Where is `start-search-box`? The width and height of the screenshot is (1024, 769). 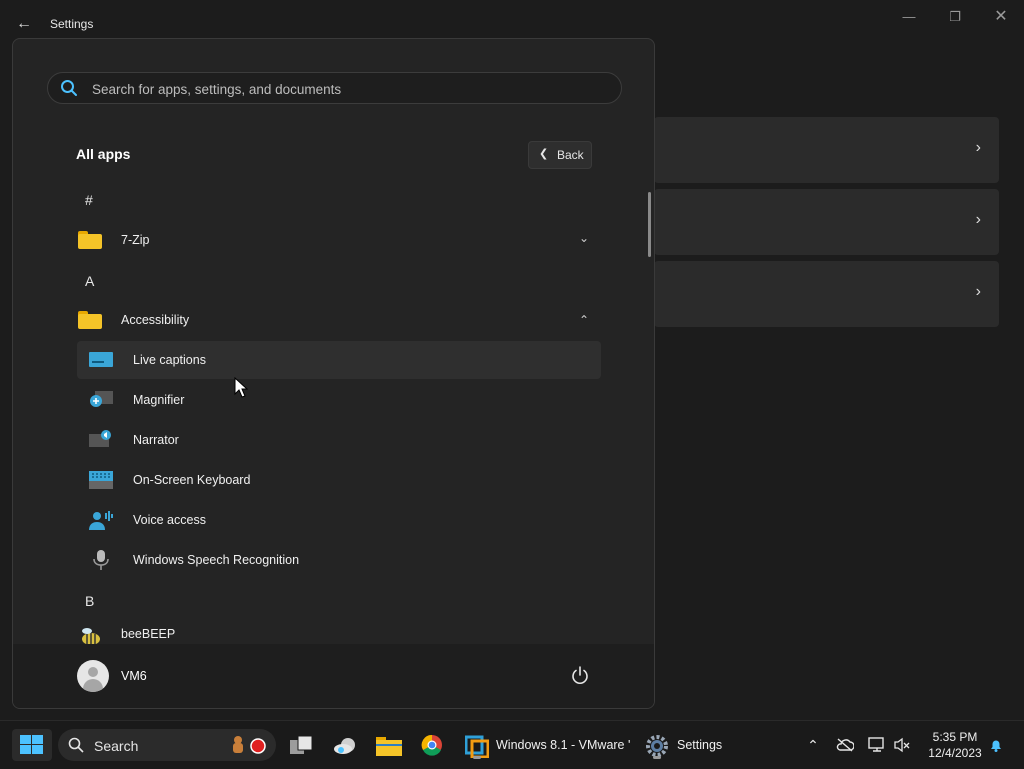 start-search-box is located at coordinates (334, 88).